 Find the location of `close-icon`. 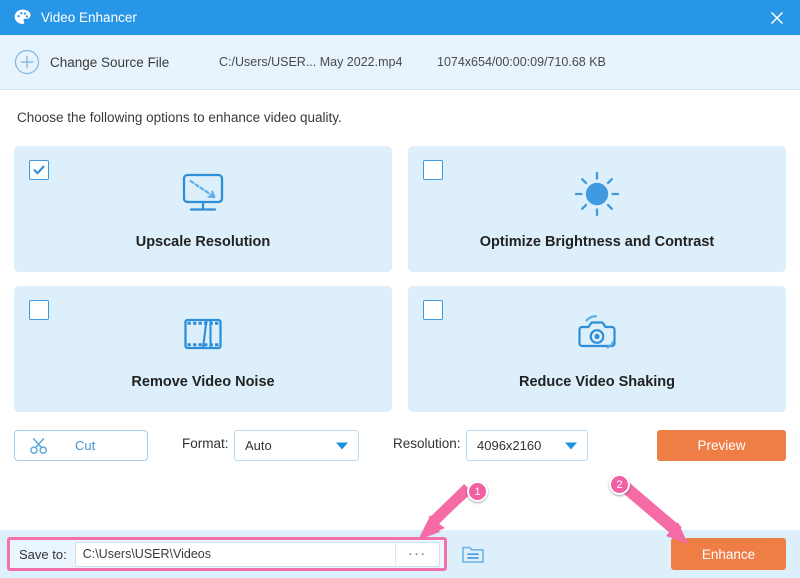

close-icon is located at coordinates (777, 17).